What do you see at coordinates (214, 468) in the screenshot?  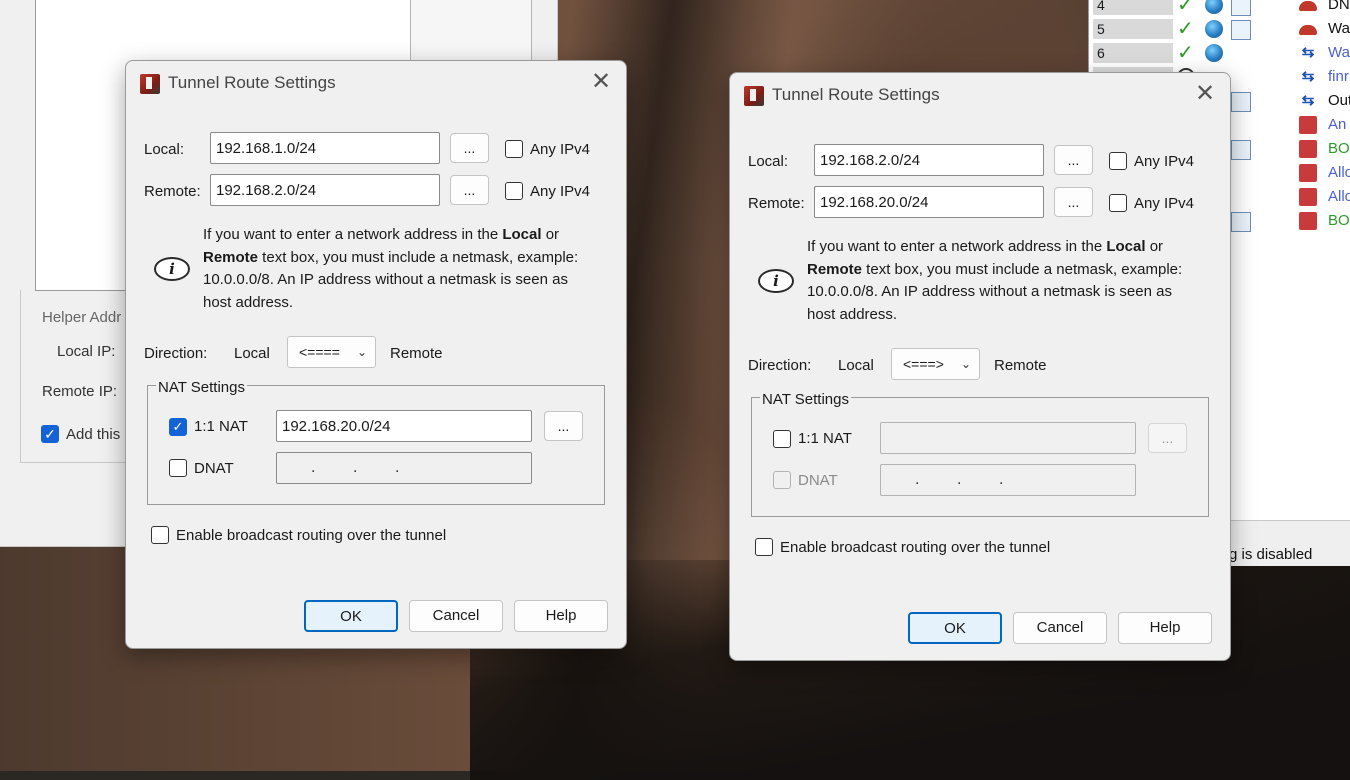 I see `dnat-label: DNAT` at bounding box center [214, 468].